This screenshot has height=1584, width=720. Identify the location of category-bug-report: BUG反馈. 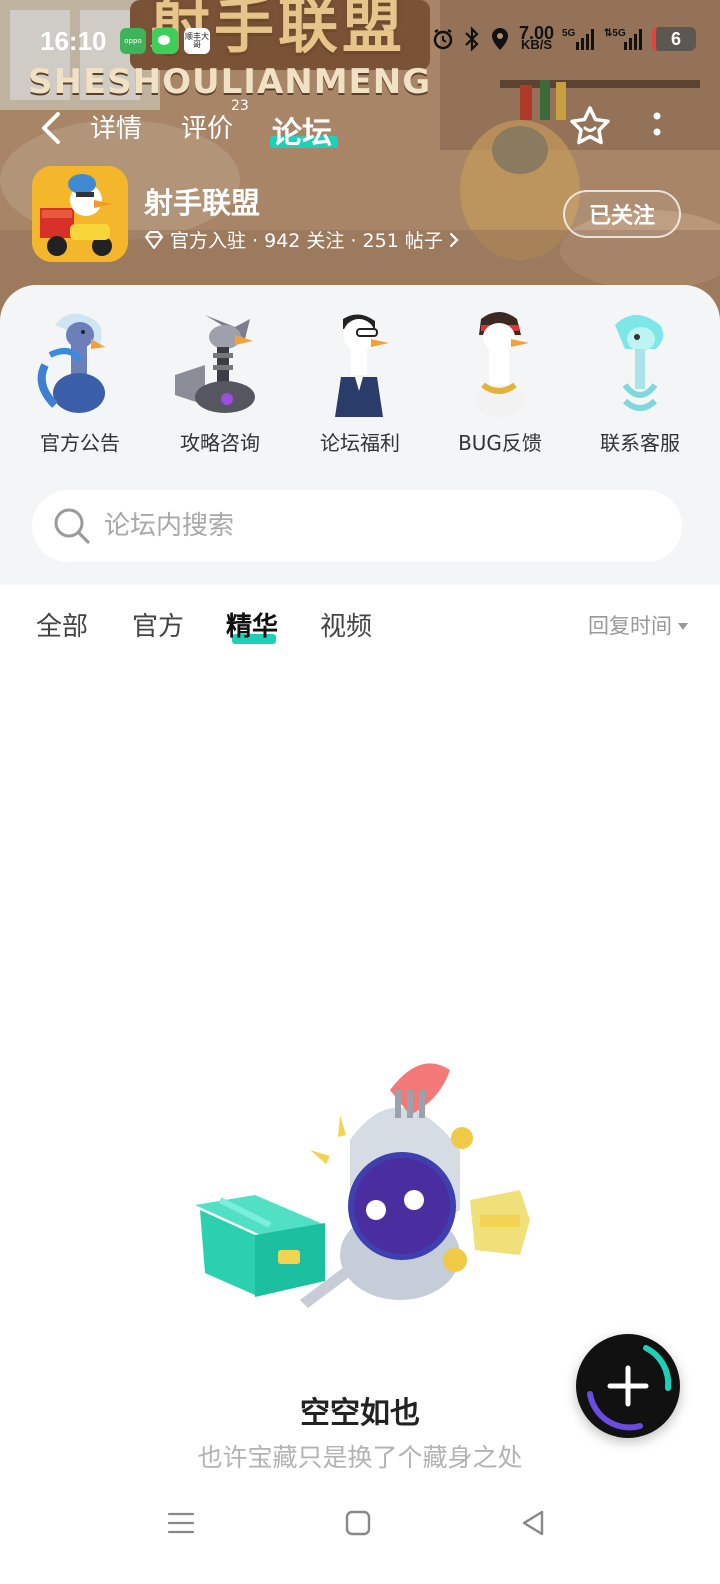
(500, 380).